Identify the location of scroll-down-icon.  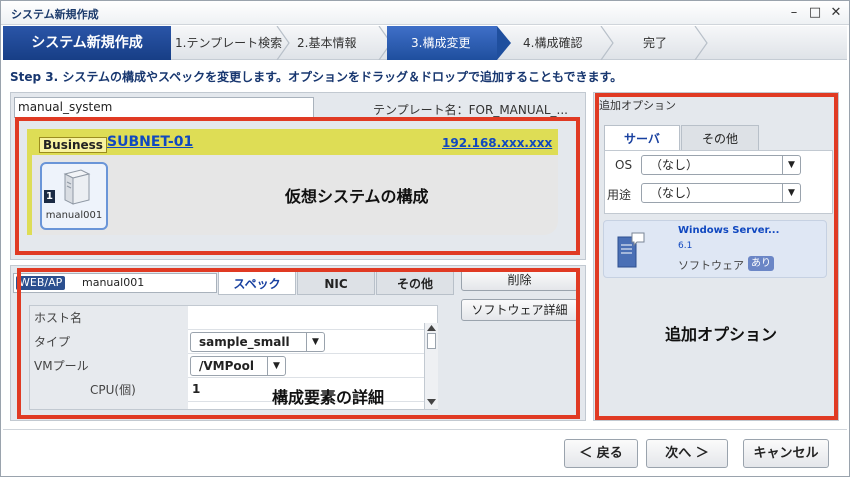
(431, 402).